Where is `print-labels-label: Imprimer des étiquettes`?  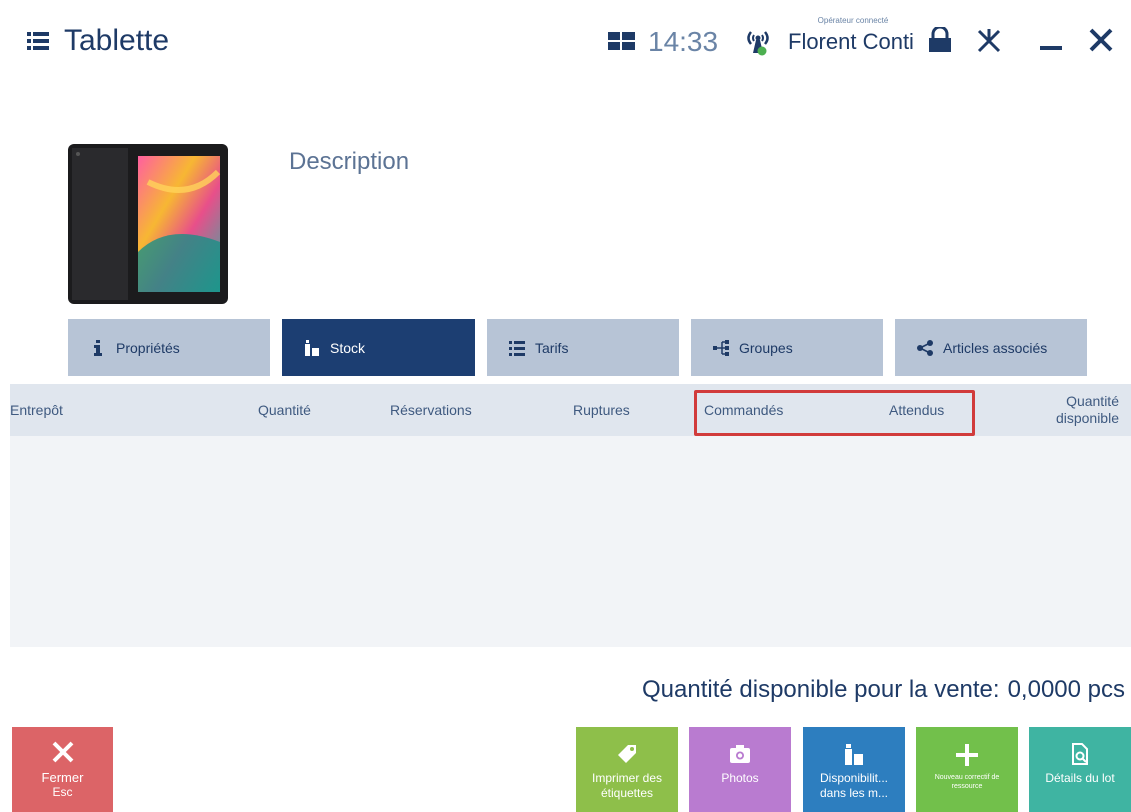 print-labels-label: Imprimer des étiquettes is located at coordinates (626, 785).